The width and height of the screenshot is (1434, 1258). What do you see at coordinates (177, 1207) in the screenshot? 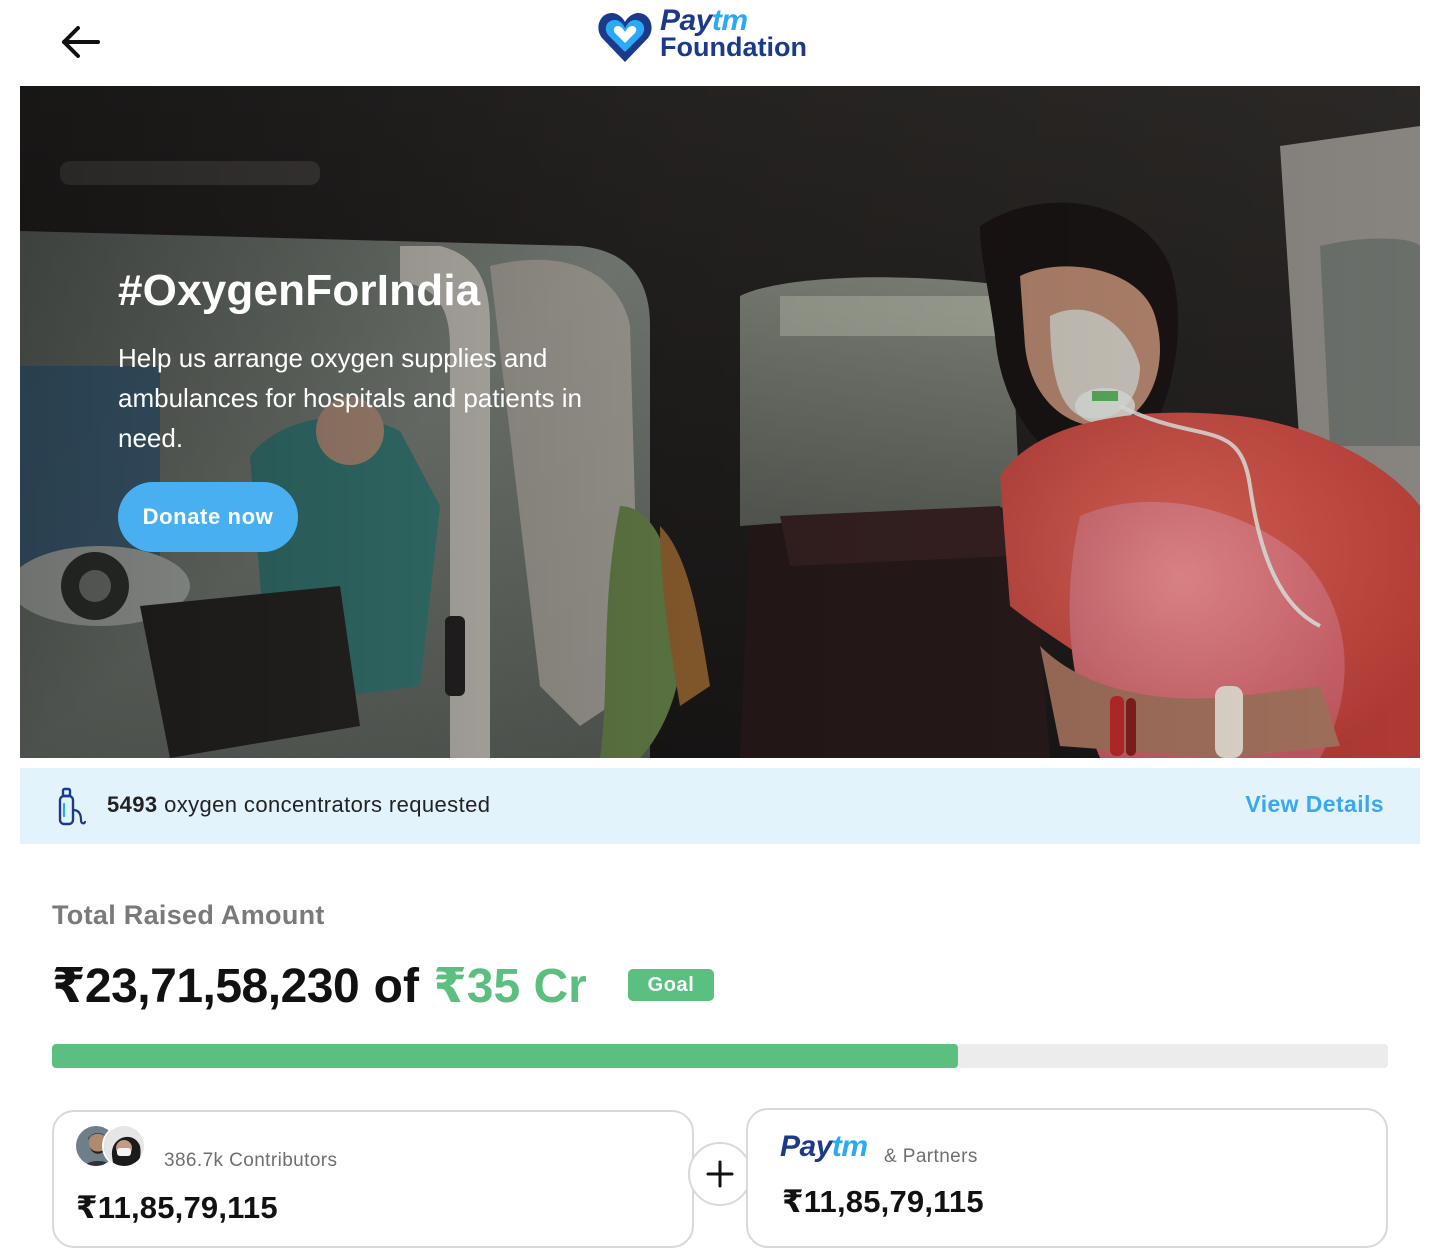
I see `contributors-amount: ₹11,85,79,115` at bounding box center [177, 1207].